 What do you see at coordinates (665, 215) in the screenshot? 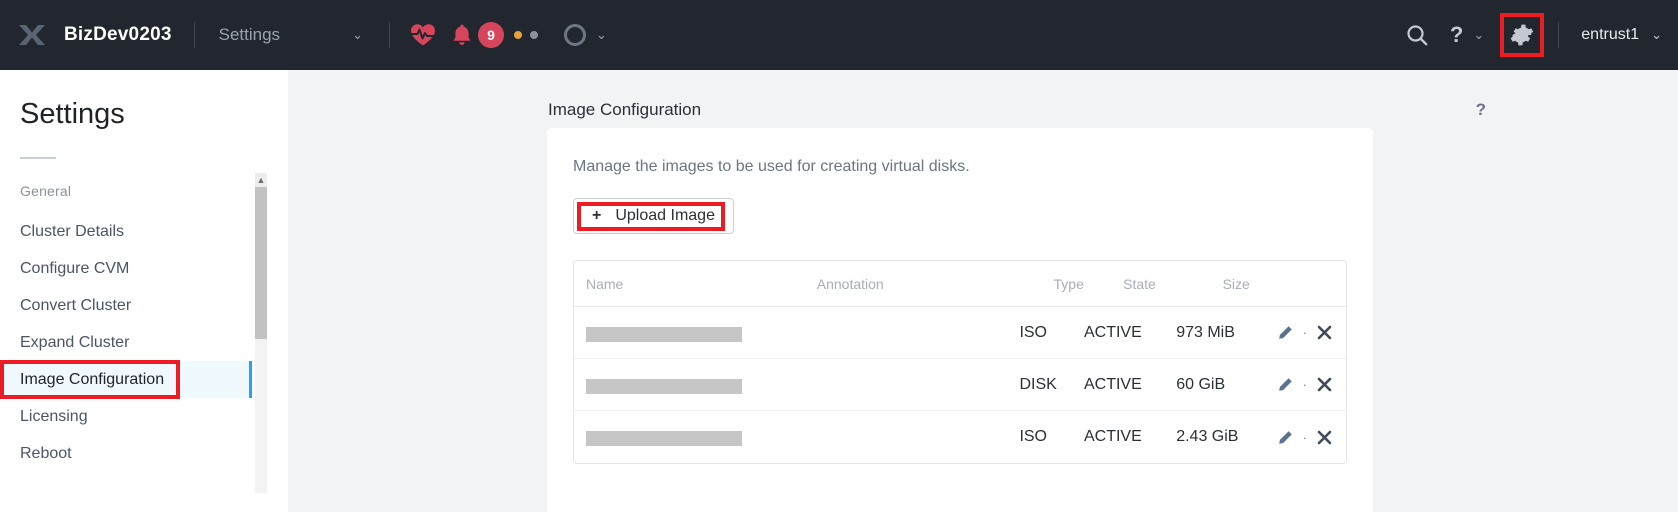
I see `upload-image-label: Upload Image` at bounding box center [665, 215].